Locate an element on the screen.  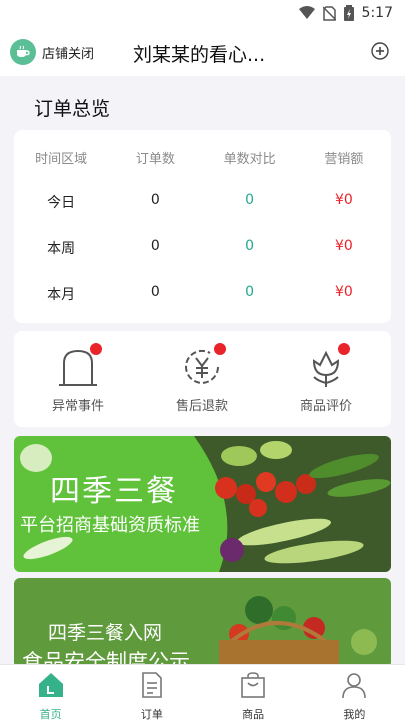
nav-products: 商品 is located at coordinates (253, 692).